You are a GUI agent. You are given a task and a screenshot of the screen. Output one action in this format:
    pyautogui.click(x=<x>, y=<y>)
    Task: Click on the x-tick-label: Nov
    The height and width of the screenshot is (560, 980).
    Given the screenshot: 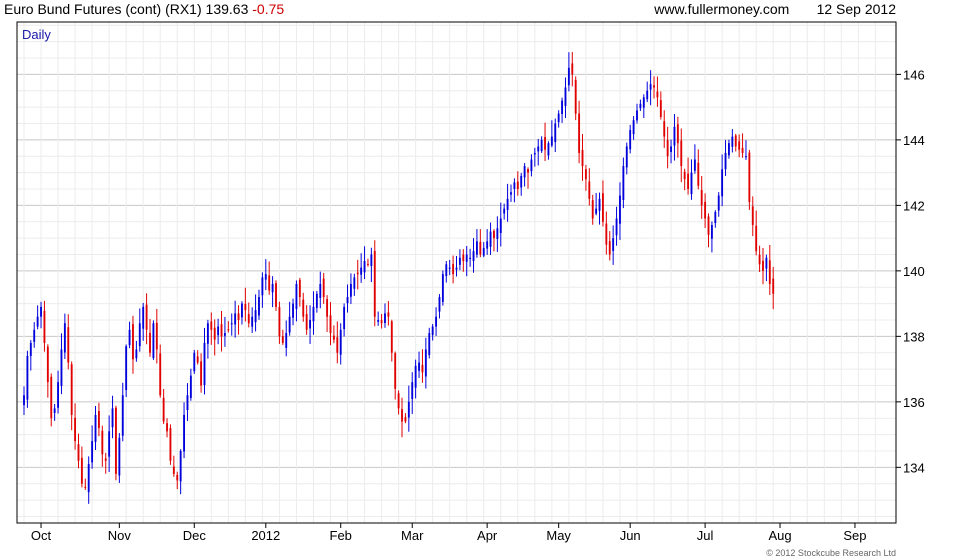 What is the action you would take?
    pyautogui.click(x=120, y=535)
    